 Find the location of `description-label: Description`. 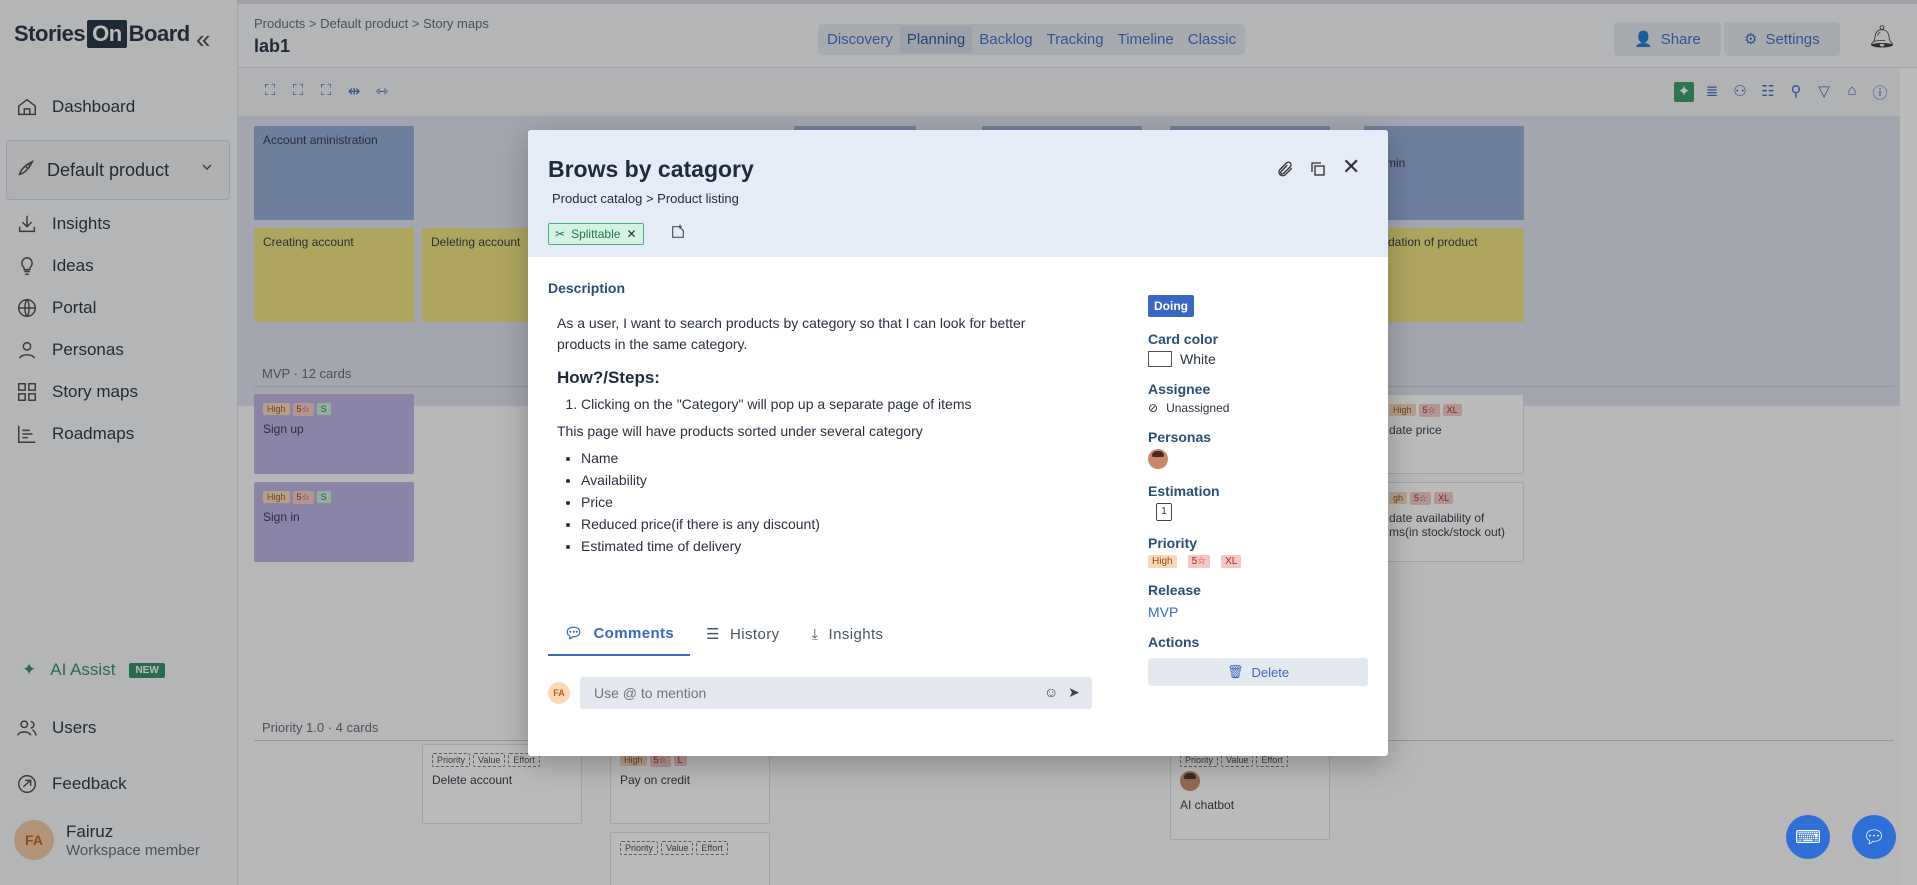

description-label: Description is located at coordinates (587, 288).